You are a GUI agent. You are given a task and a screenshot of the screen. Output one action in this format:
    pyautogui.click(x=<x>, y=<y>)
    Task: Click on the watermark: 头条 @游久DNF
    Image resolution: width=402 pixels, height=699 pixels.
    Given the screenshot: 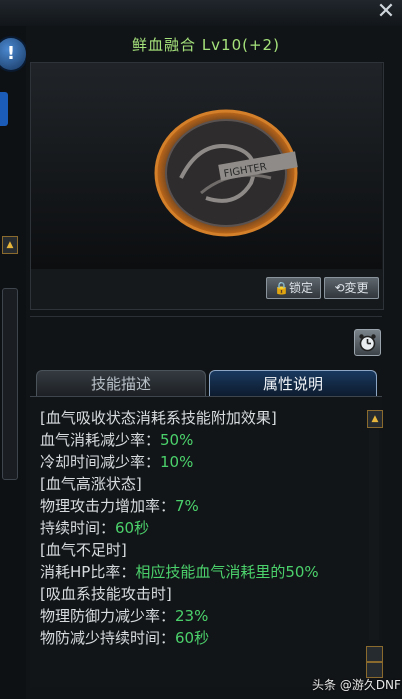 What is the action you would take?
    pyautogui.click(x=356, y=685)
    